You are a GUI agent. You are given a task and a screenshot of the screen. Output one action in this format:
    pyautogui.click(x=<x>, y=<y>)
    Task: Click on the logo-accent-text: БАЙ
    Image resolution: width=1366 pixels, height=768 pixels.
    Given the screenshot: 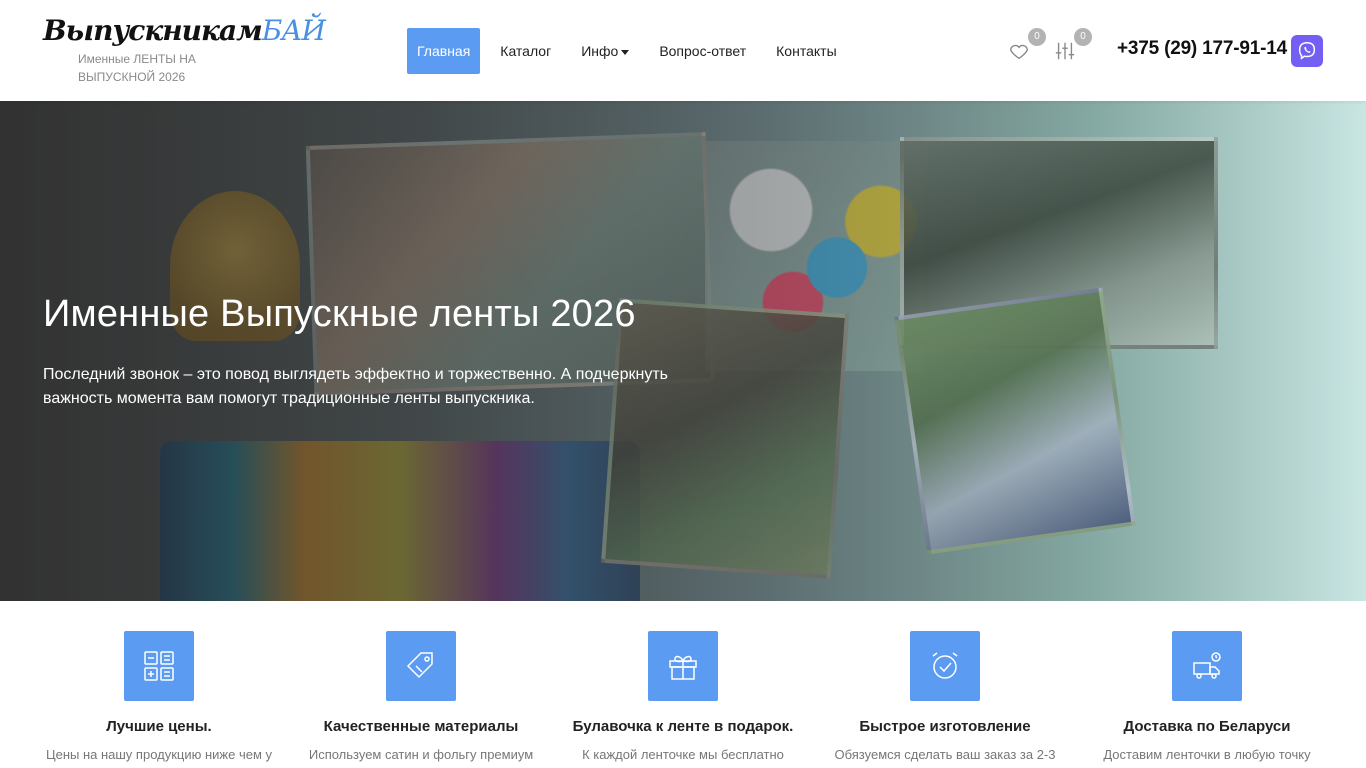 What is the action you would take?
    pyautogui.click(x=293, y=30)
    